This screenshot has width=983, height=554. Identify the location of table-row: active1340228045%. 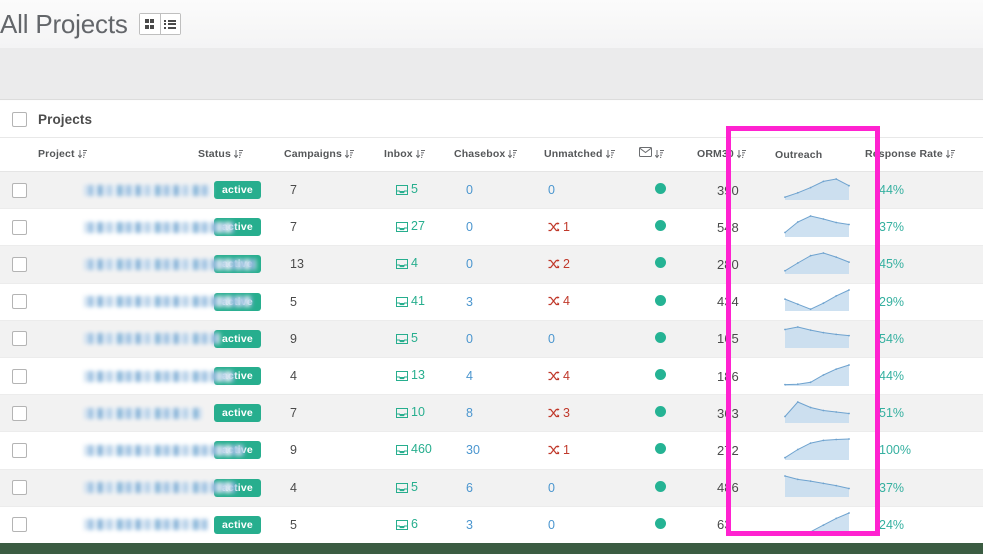
(491, 264).